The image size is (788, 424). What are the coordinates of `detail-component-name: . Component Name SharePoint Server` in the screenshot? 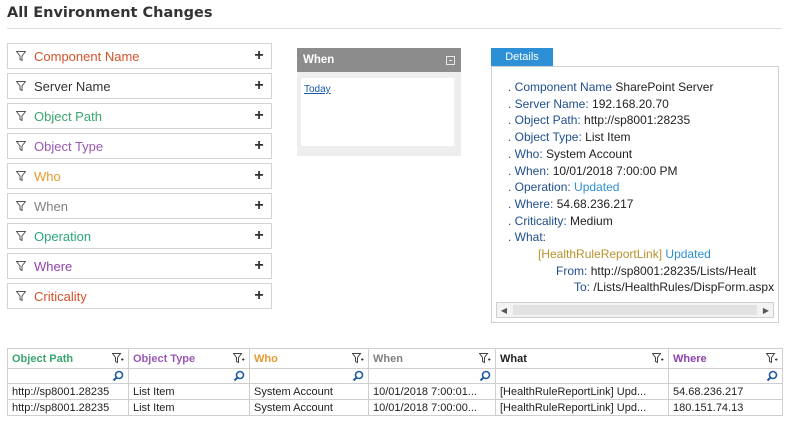 It's located at (611, 87).